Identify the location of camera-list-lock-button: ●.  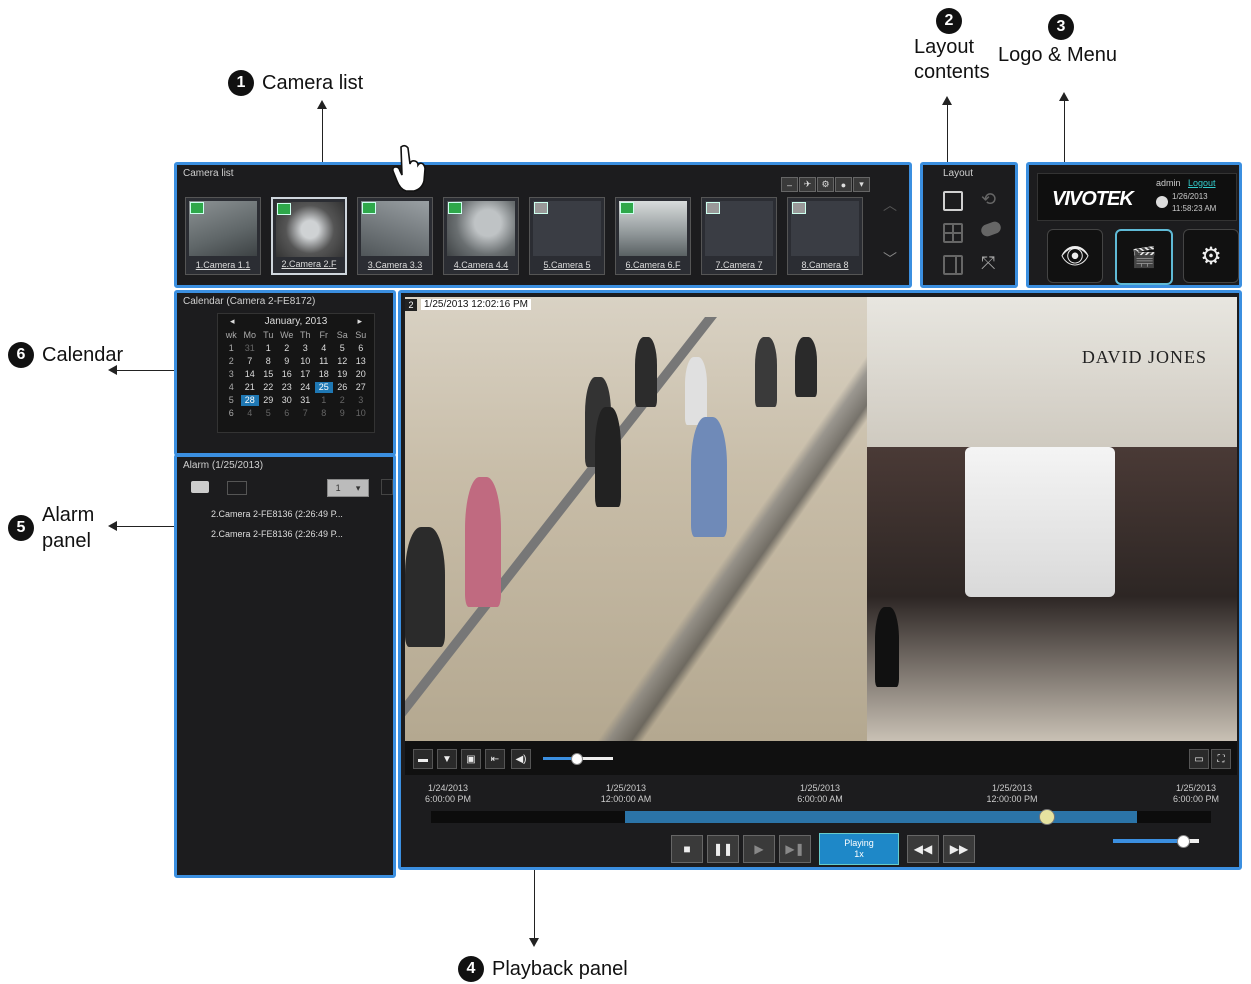
(843, 184).